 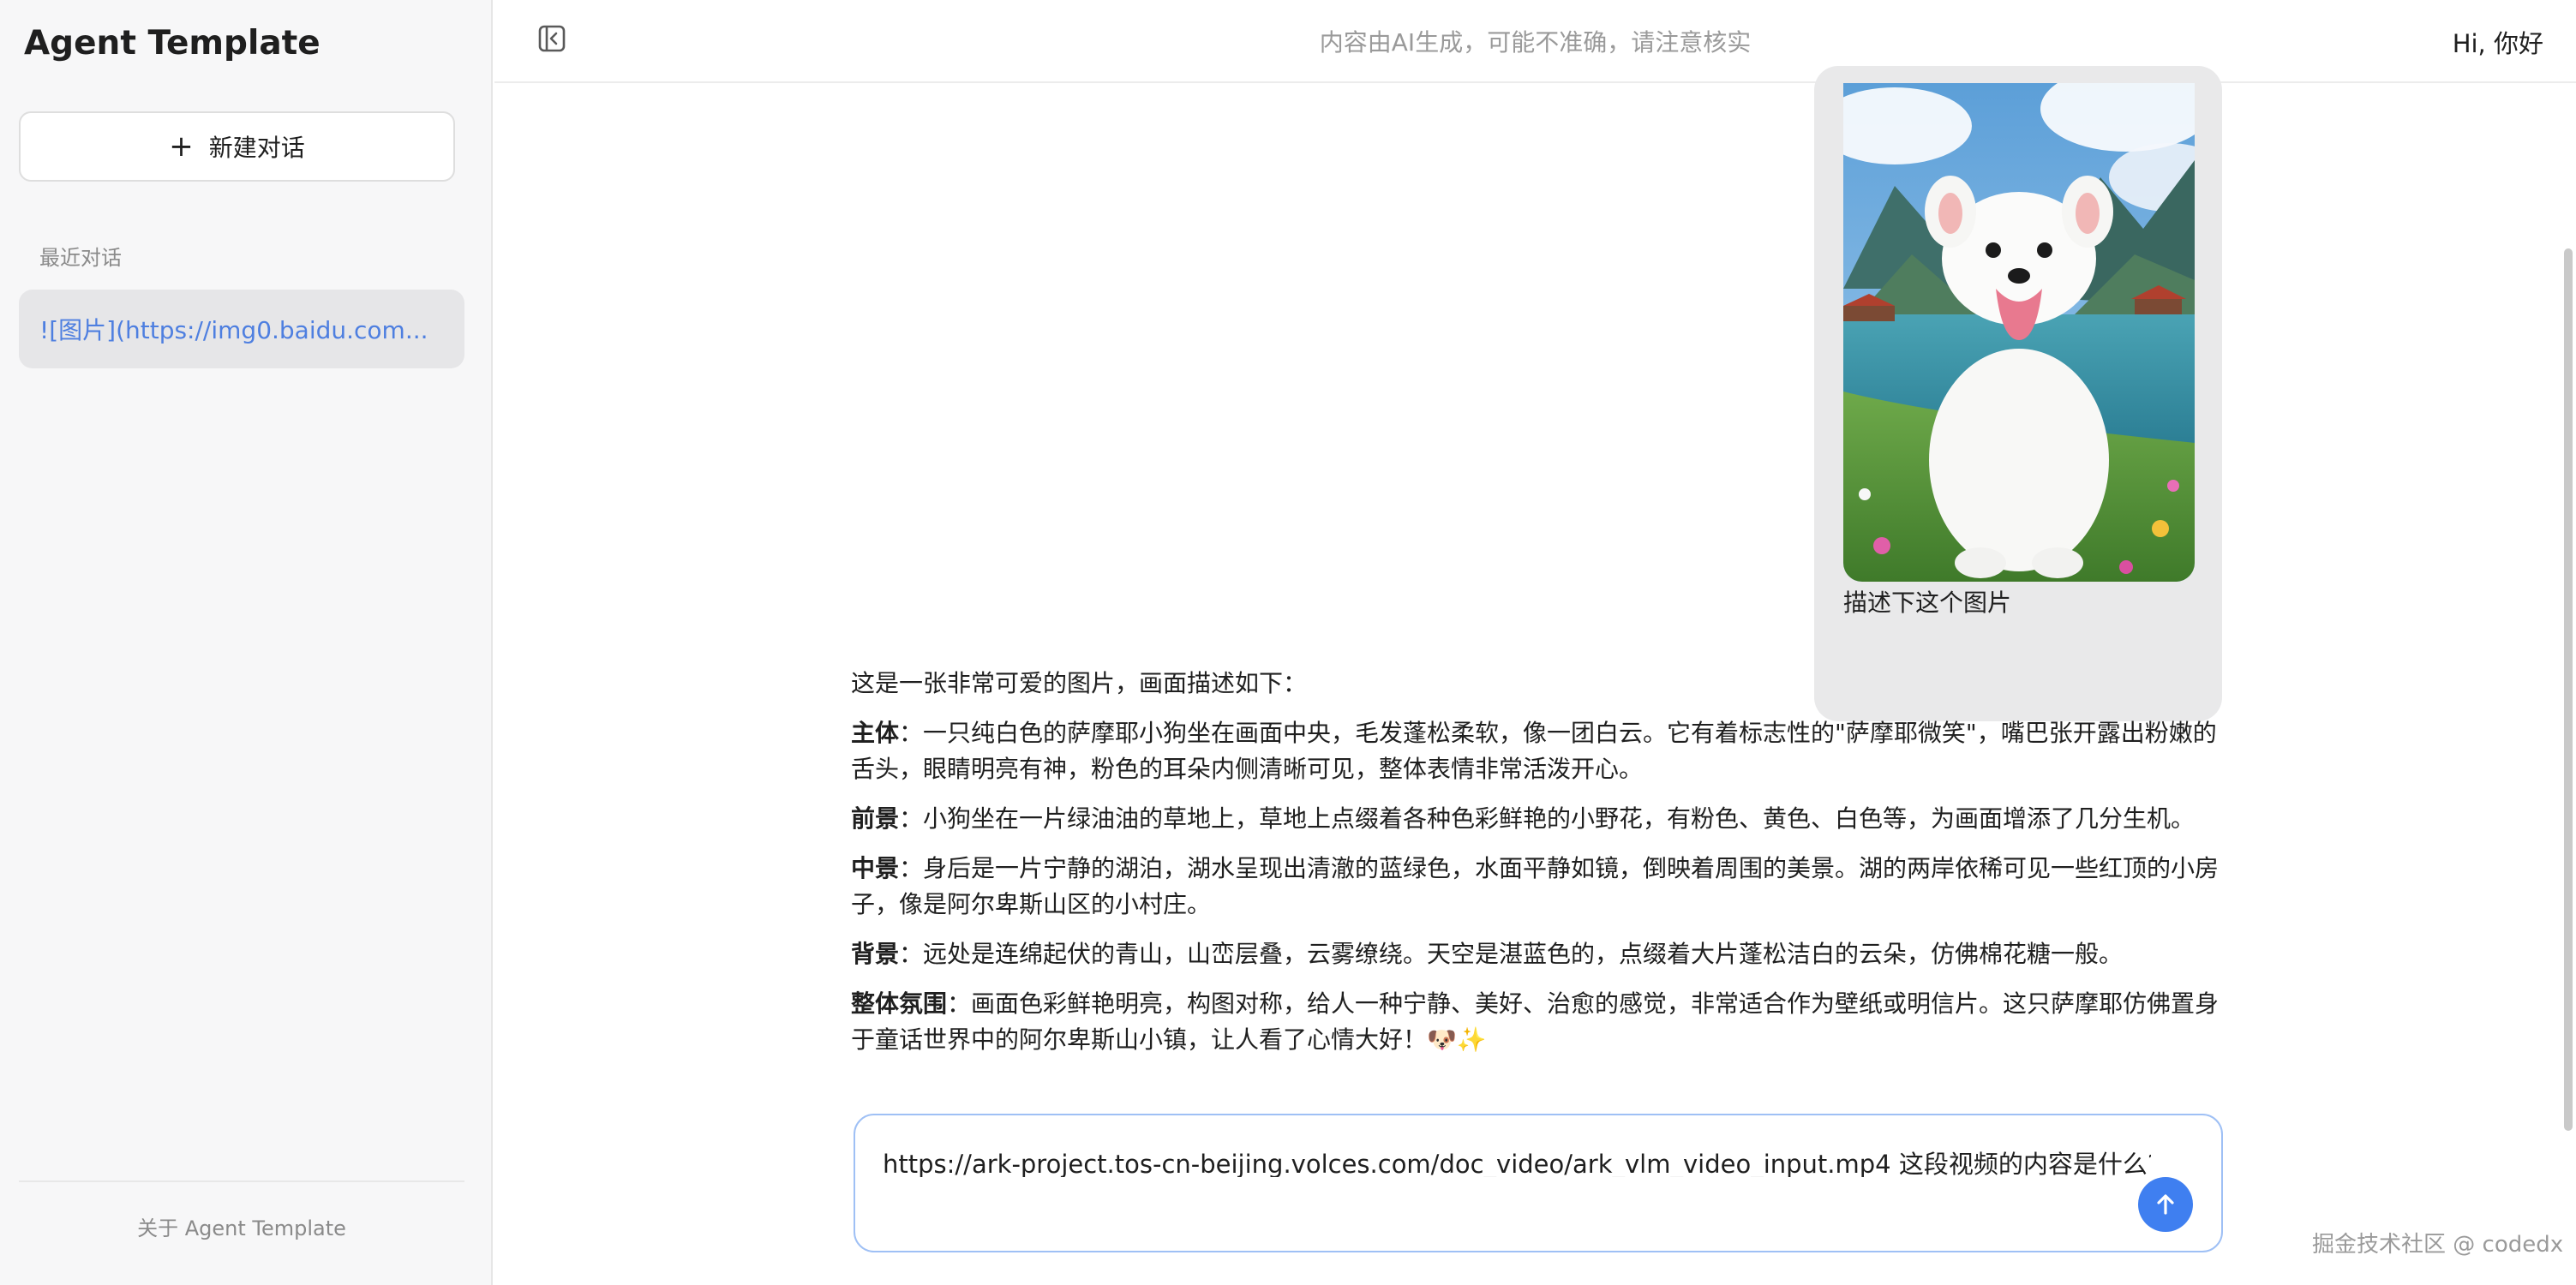 What do you see at coordinates (2568, 690) in the screenshot?
I see `chat-scrollbar` at bounding box center [2568, 690].